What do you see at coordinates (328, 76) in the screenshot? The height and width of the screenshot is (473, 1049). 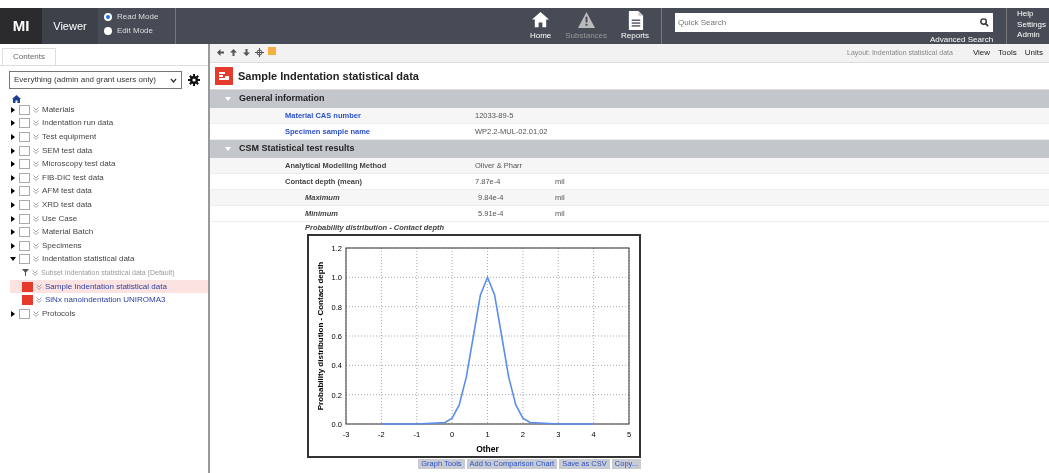 I see `record-title: Sample Indentation statistical data` at bounding box center [328, 76].